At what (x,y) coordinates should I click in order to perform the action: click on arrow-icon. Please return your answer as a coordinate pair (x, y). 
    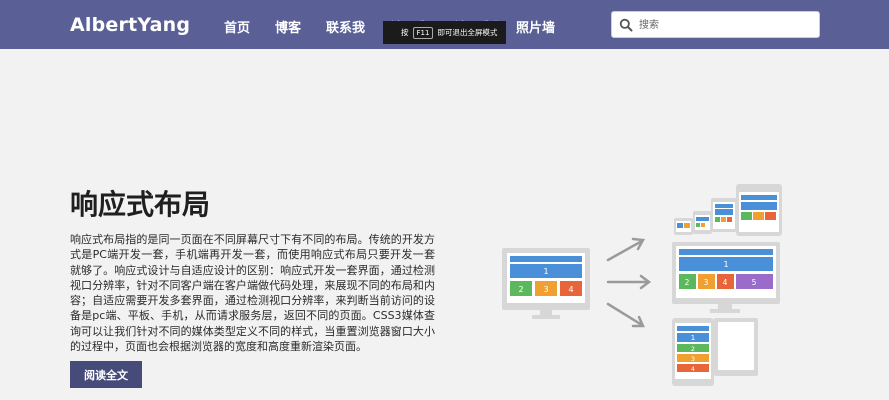
    Looking at the image, I should click on (629, 282).